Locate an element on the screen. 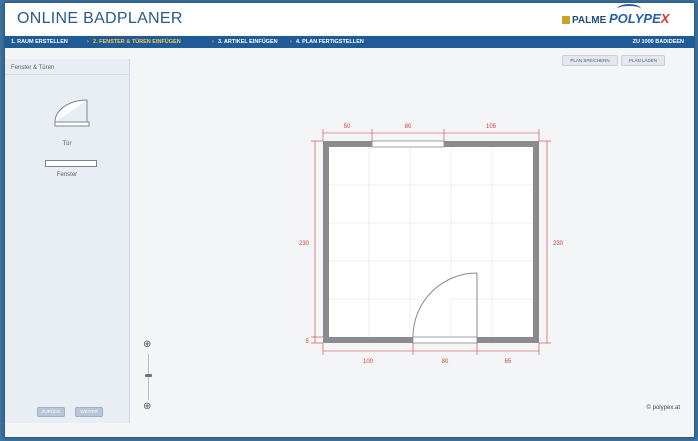  placed-window is located at coordinates (408, 144).